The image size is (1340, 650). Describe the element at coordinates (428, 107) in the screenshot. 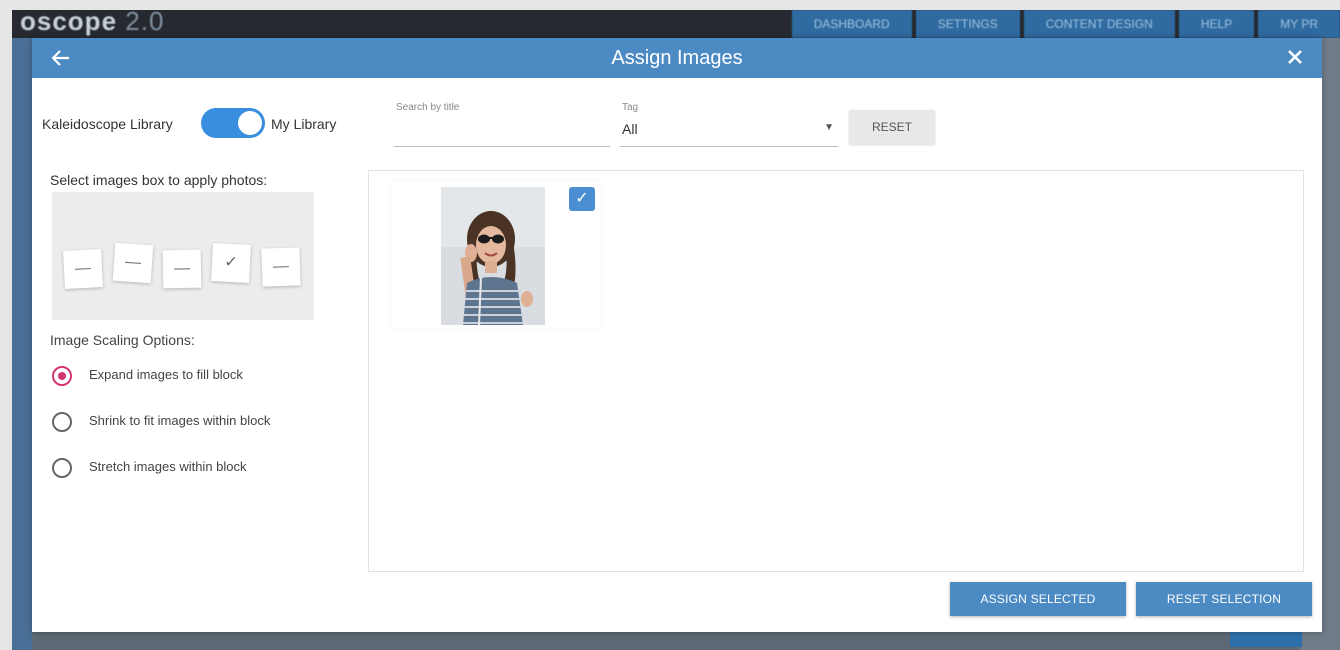

I see `search-label: Search by title` at that location.